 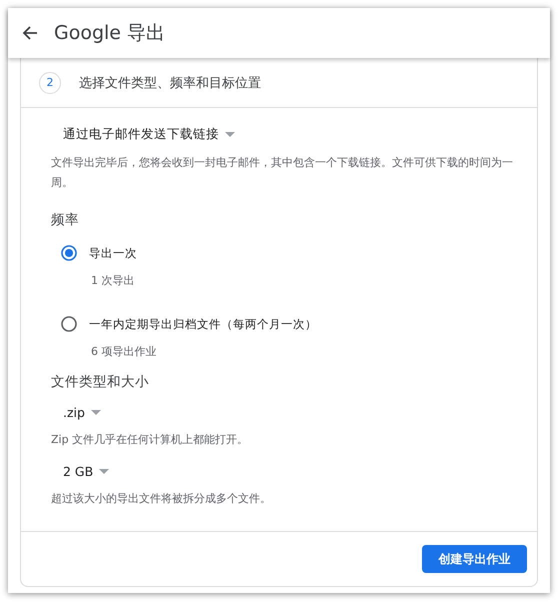 What do you see at coordinates (203, 324) in the screenshot?
I see `radio-label: 一年内定期导出归档文件（每两个月一次）` at bounding box center [203, 324].